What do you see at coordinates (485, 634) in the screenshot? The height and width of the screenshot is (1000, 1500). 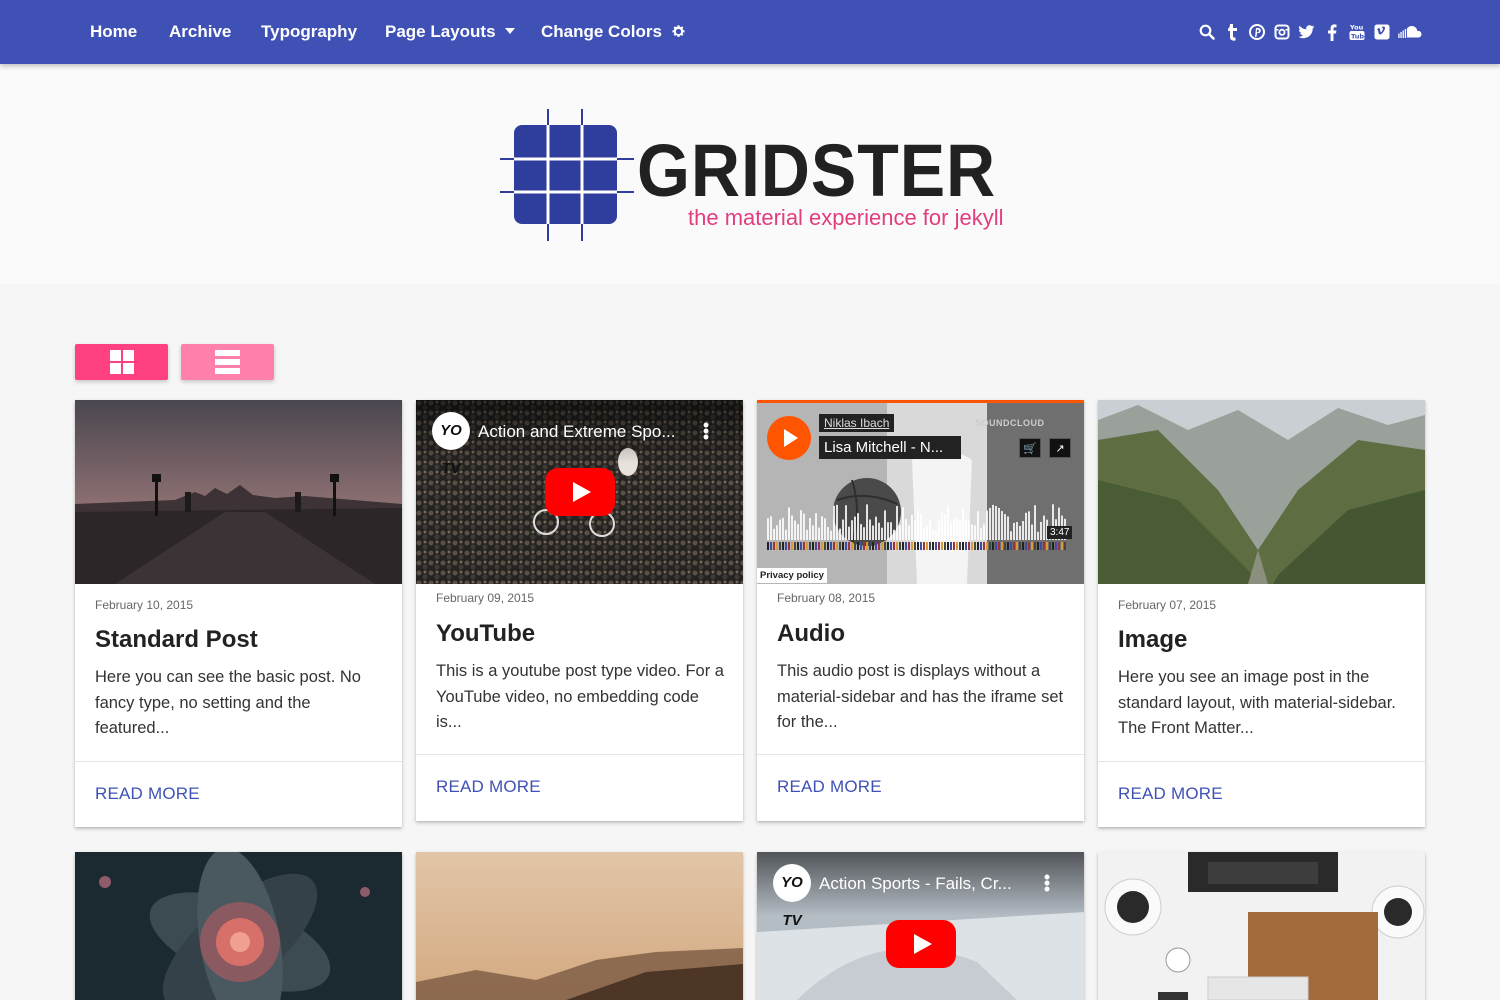 I see `post-title: YouTube` at bounding box center [485, 634].